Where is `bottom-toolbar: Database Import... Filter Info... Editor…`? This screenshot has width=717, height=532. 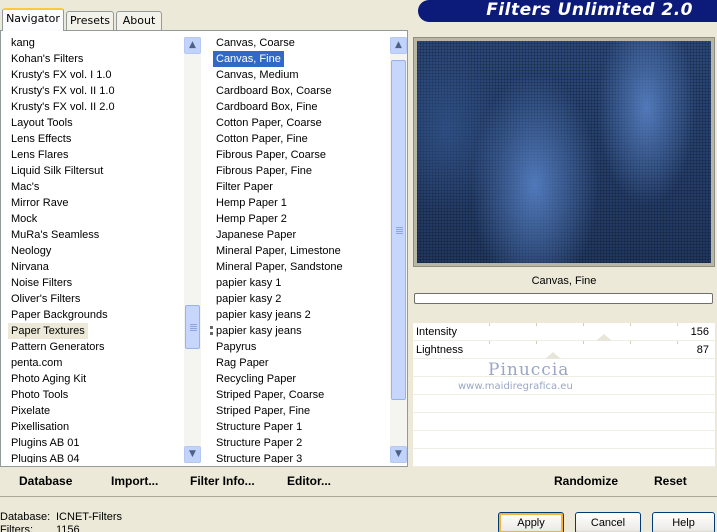
bottom-toolbar: Database Import... Filter Info... Editor… is located at coordinates (358, 482).